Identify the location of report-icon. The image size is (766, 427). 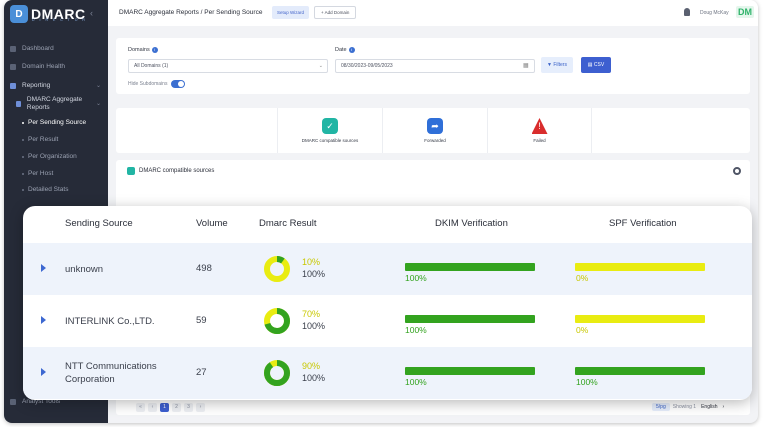
(13, 85).